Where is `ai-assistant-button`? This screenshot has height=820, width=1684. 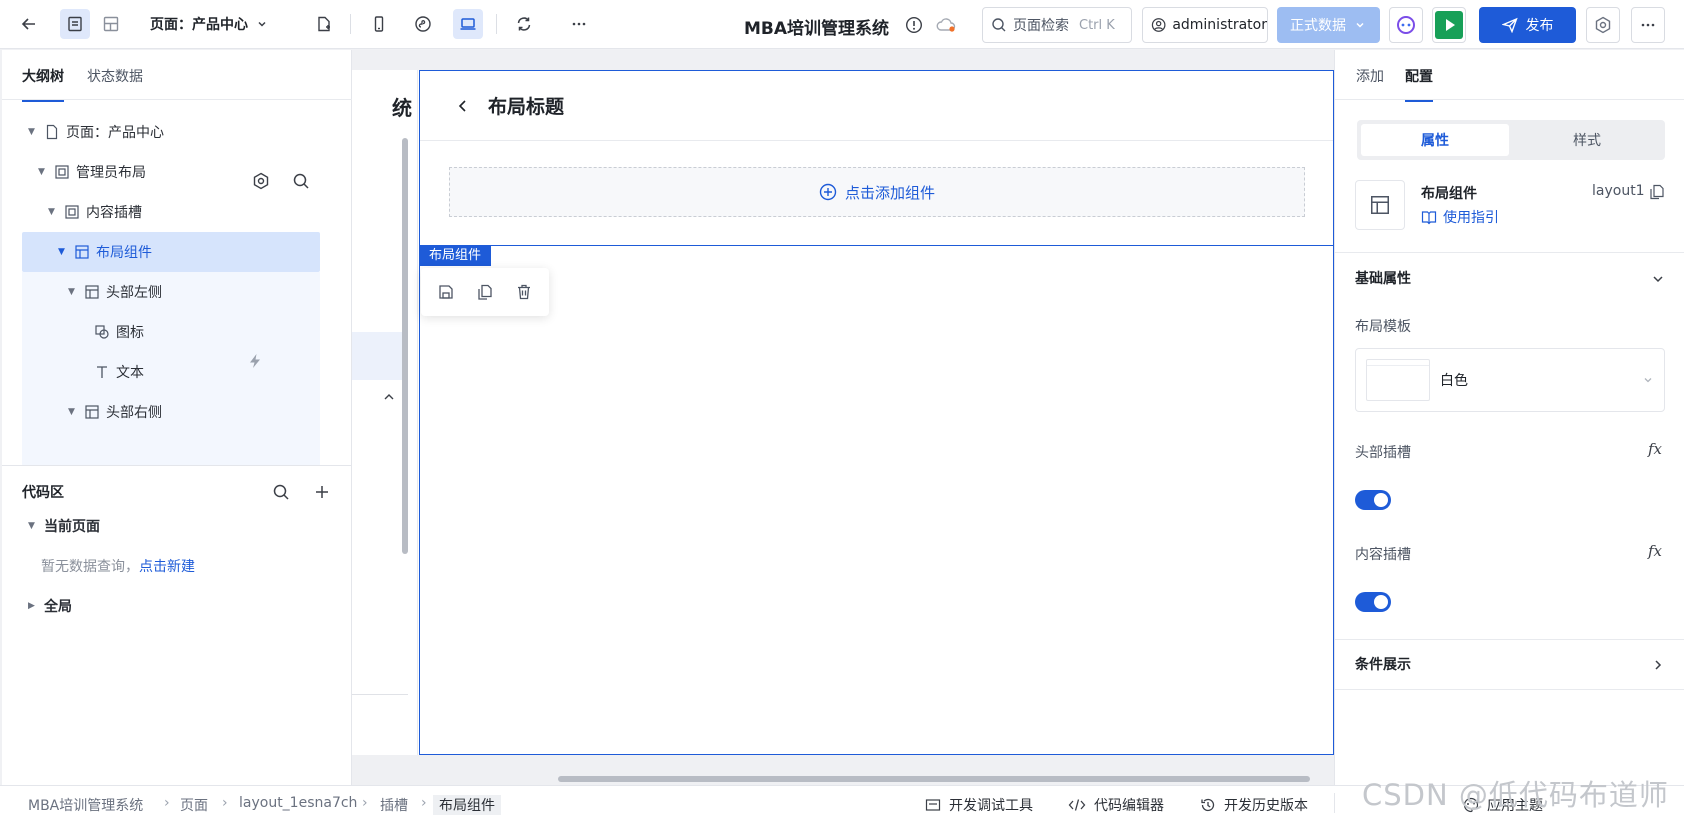 ai-assistant-button is located at coordinates (1406, 25).